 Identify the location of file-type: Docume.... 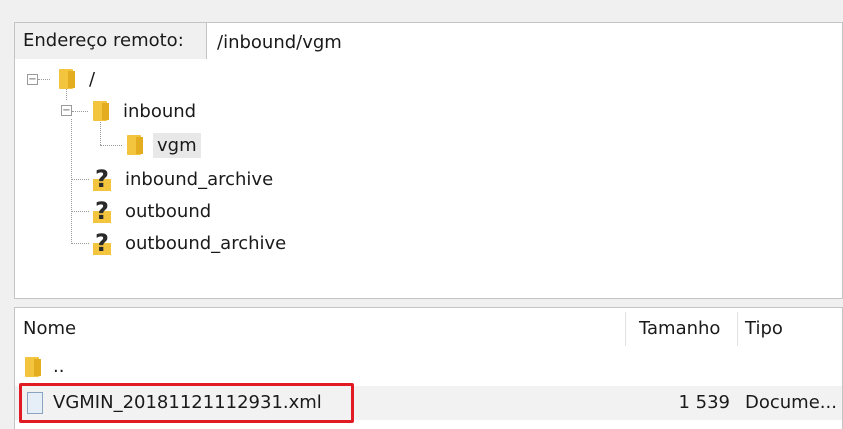
(791, 402).